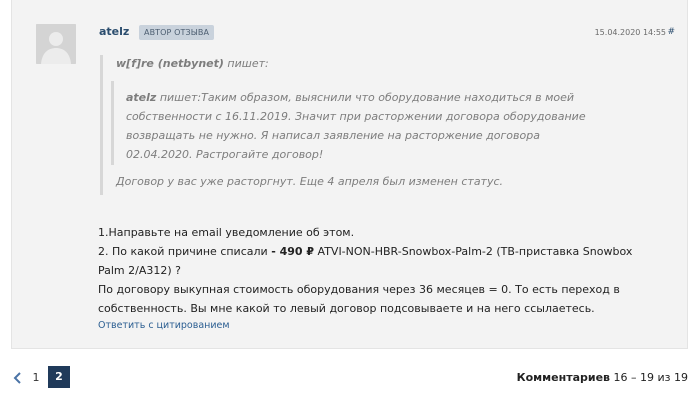  I want to click on comments-count-value: 16 – 19 из 19, so click(649, 377).